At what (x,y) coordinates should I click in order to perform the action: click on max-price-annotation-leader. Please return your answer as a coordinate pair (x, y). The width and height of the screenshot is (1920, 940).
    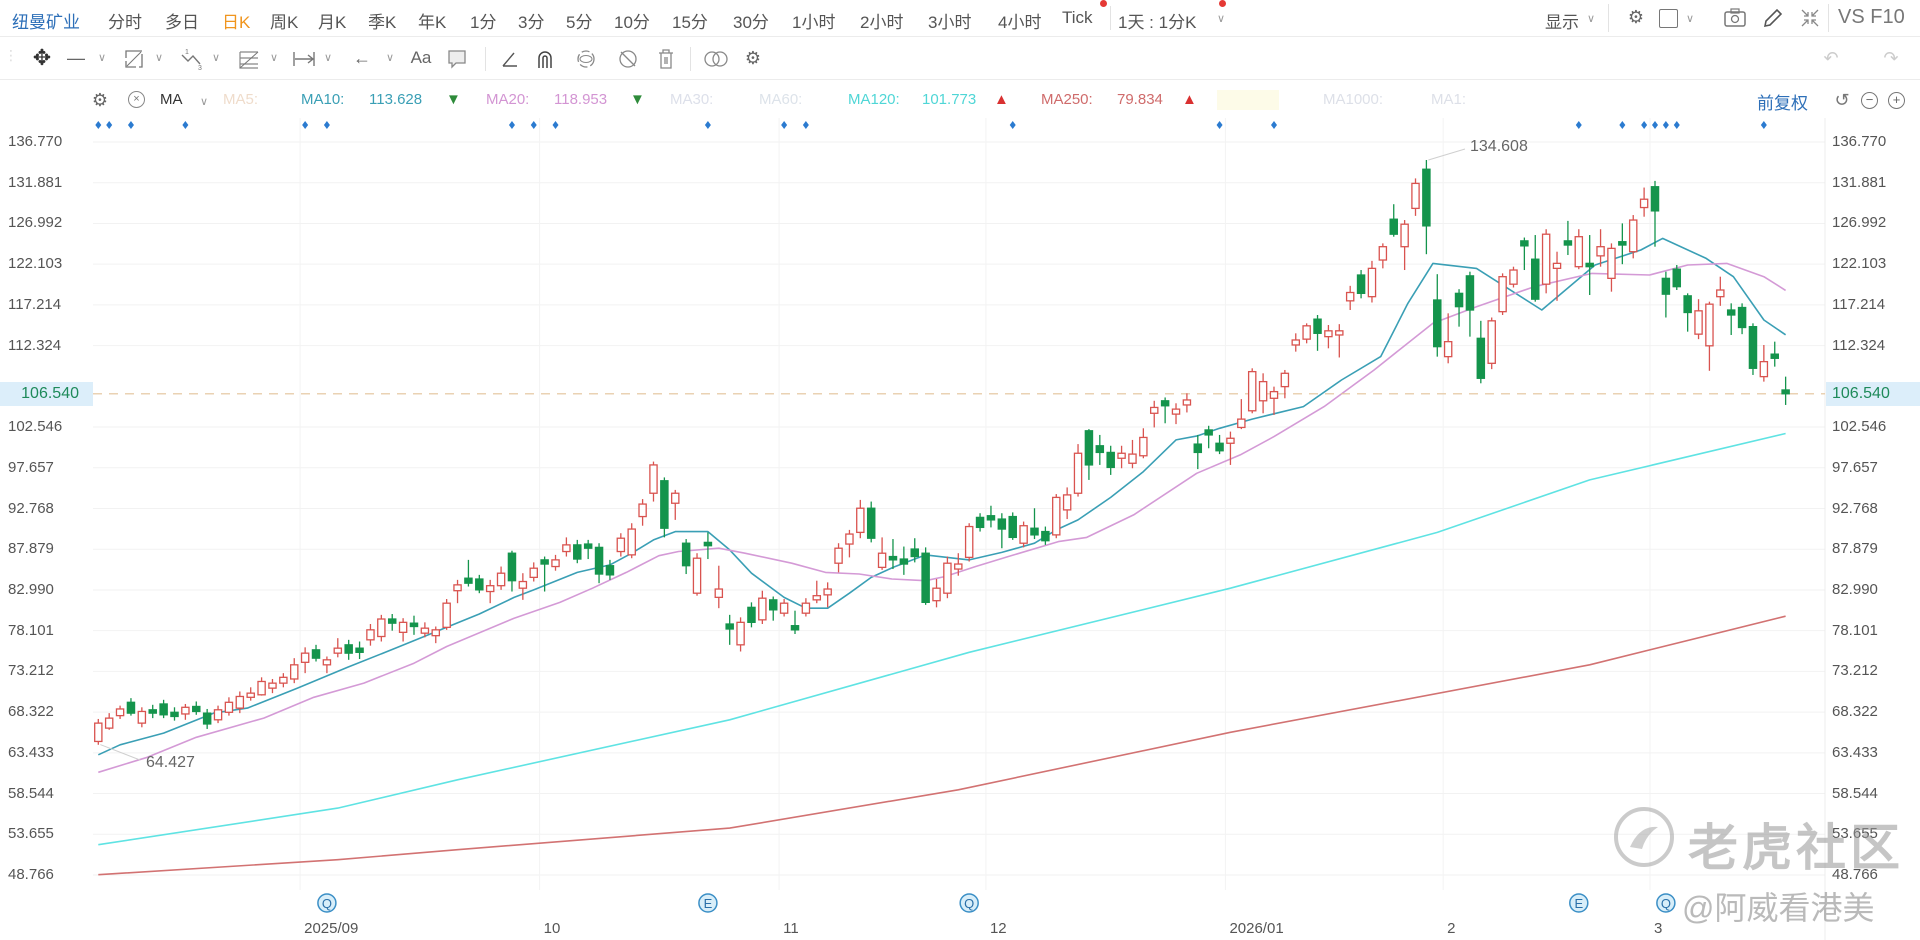
    Looking at the image, I should click on (1447, 154).